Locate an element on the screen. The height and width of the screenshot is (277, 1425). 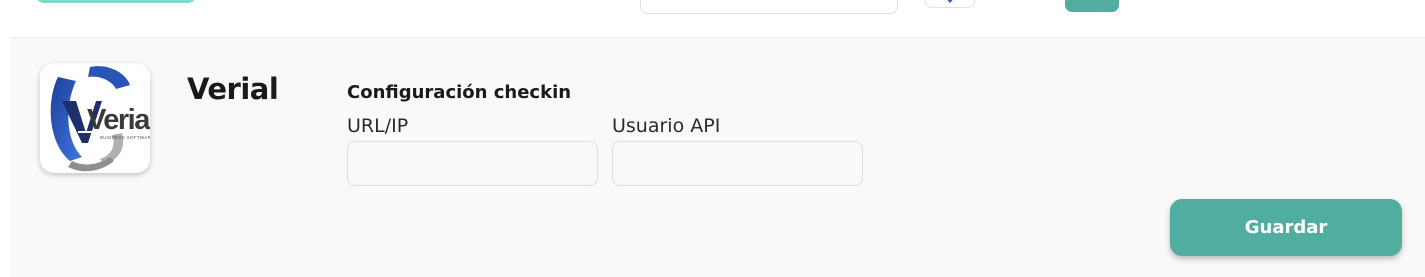
usuario-api-input is located at coordinates (737, 163).